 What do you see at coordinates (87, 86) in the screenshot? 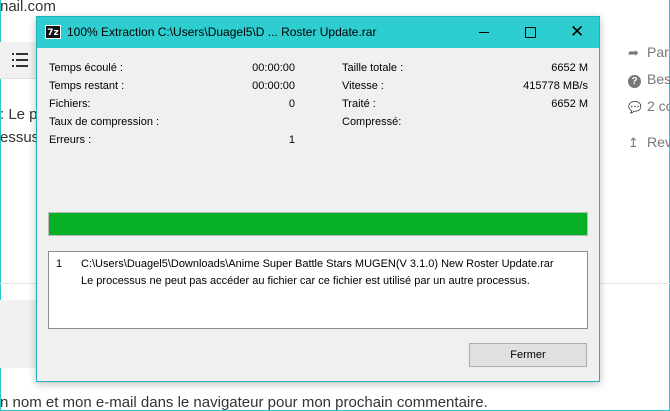
I see `remaining-time-label: Temps restant :` at bounding box center [87, 86].